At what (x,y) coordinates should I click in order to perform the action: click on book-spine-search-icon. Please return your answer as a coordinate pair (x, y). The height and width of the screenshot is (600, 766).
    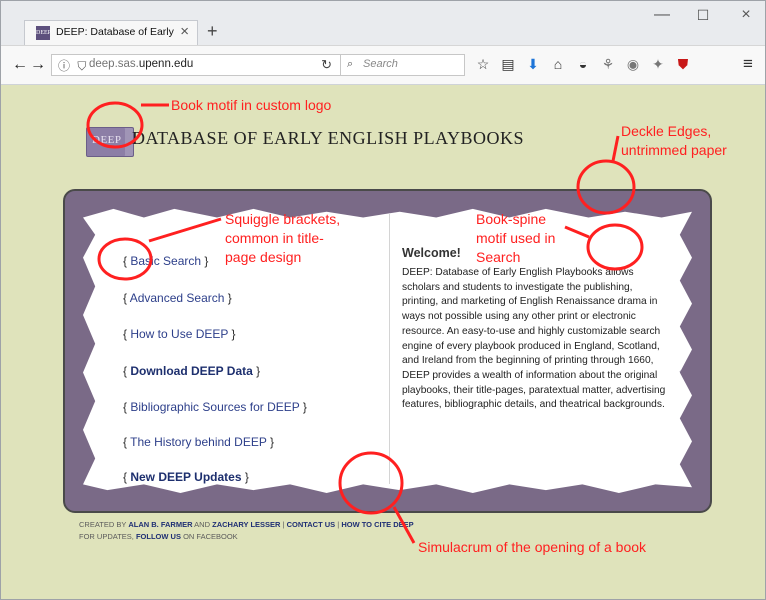
    Looking at the image, I should click on (699, 367).